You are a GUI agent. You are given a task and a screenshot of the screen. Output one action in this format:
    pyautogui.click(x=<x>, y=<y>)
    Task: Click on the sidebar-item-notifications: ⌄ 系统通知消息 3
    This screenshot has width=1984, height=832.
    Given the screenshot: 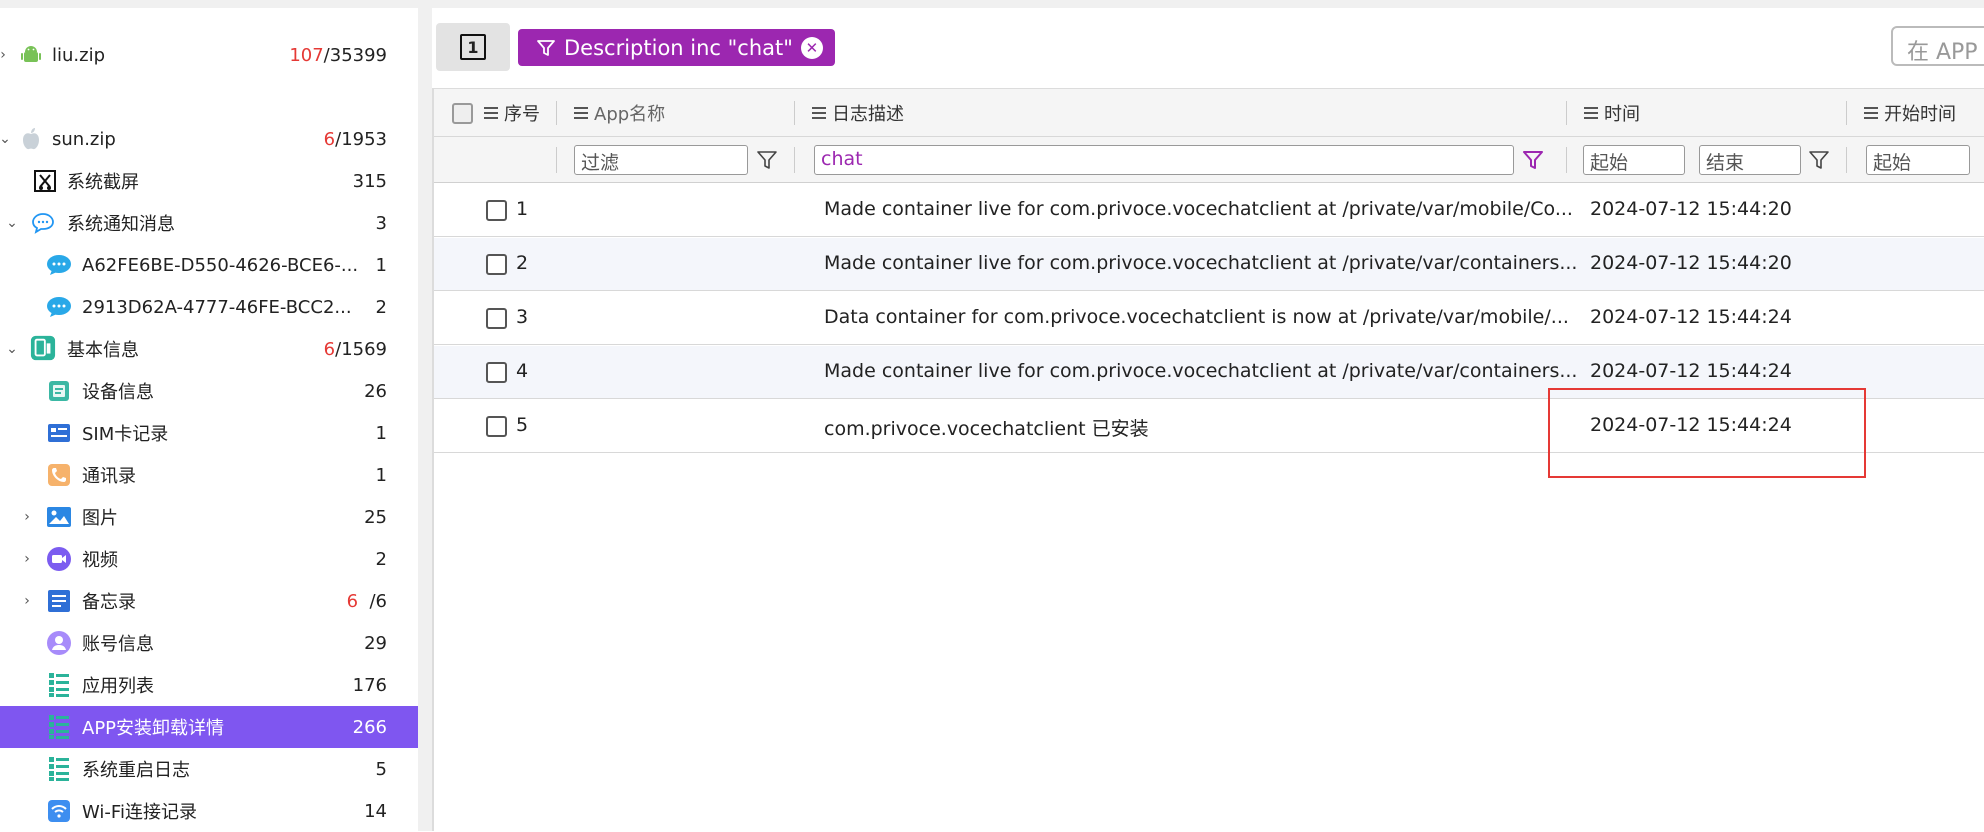 What is the action you would take?
    pyautogui.click(x=209, y=223)
    